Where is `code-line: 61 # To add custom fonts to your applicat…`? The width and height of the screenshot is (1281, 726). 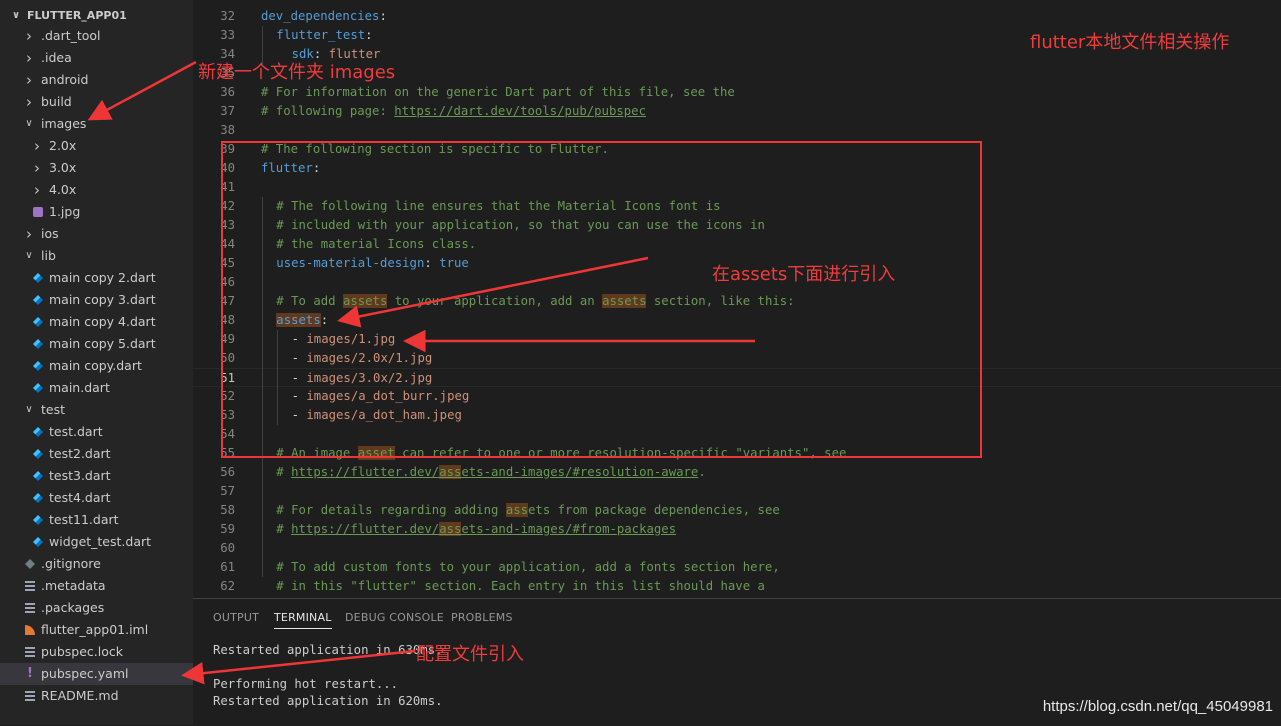 code-line: 61 # To add custom fonts to your applicat… is located at coordinates (737, 567).